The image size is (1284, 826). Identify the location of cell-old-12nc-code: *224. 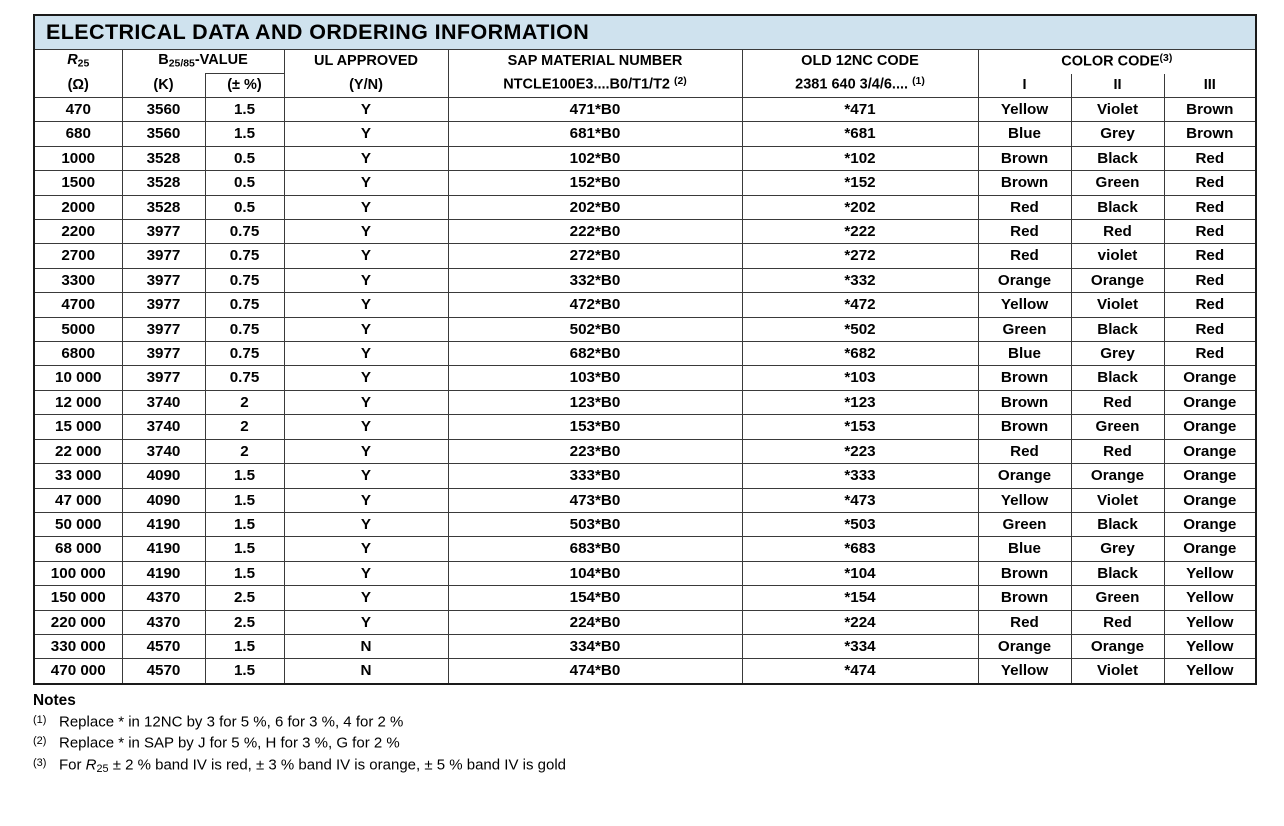
(860, 622).